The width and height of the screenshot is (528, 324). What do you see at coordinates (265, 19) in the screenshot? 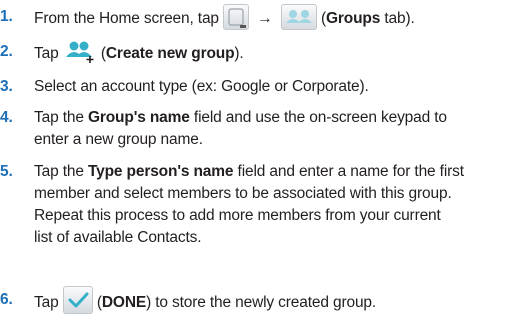
I see `arrow-icon: →` at bounding box center [265, 19].